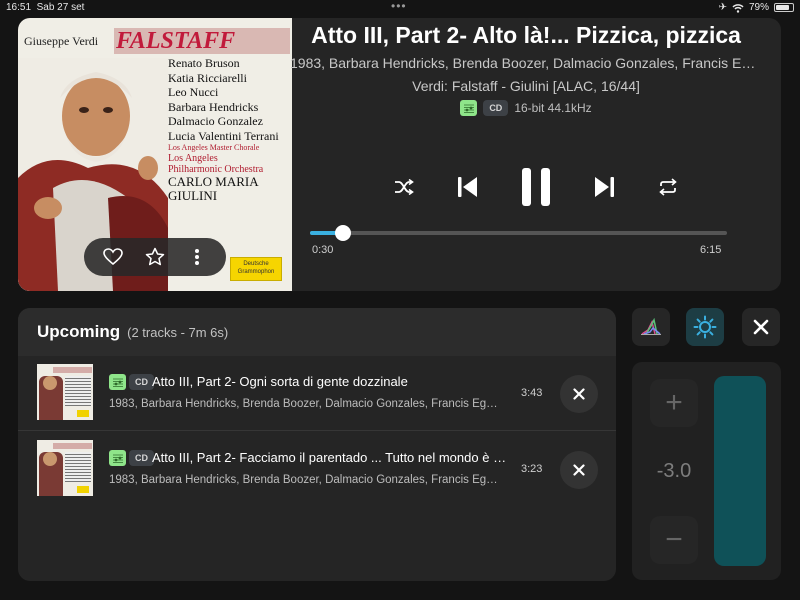 The height and width of the screenshot is (600, 800). What do you see at coordinates (674, 471) in the screenshot?
I see `volume-value: -3.0` at bounding box center [674, 471].